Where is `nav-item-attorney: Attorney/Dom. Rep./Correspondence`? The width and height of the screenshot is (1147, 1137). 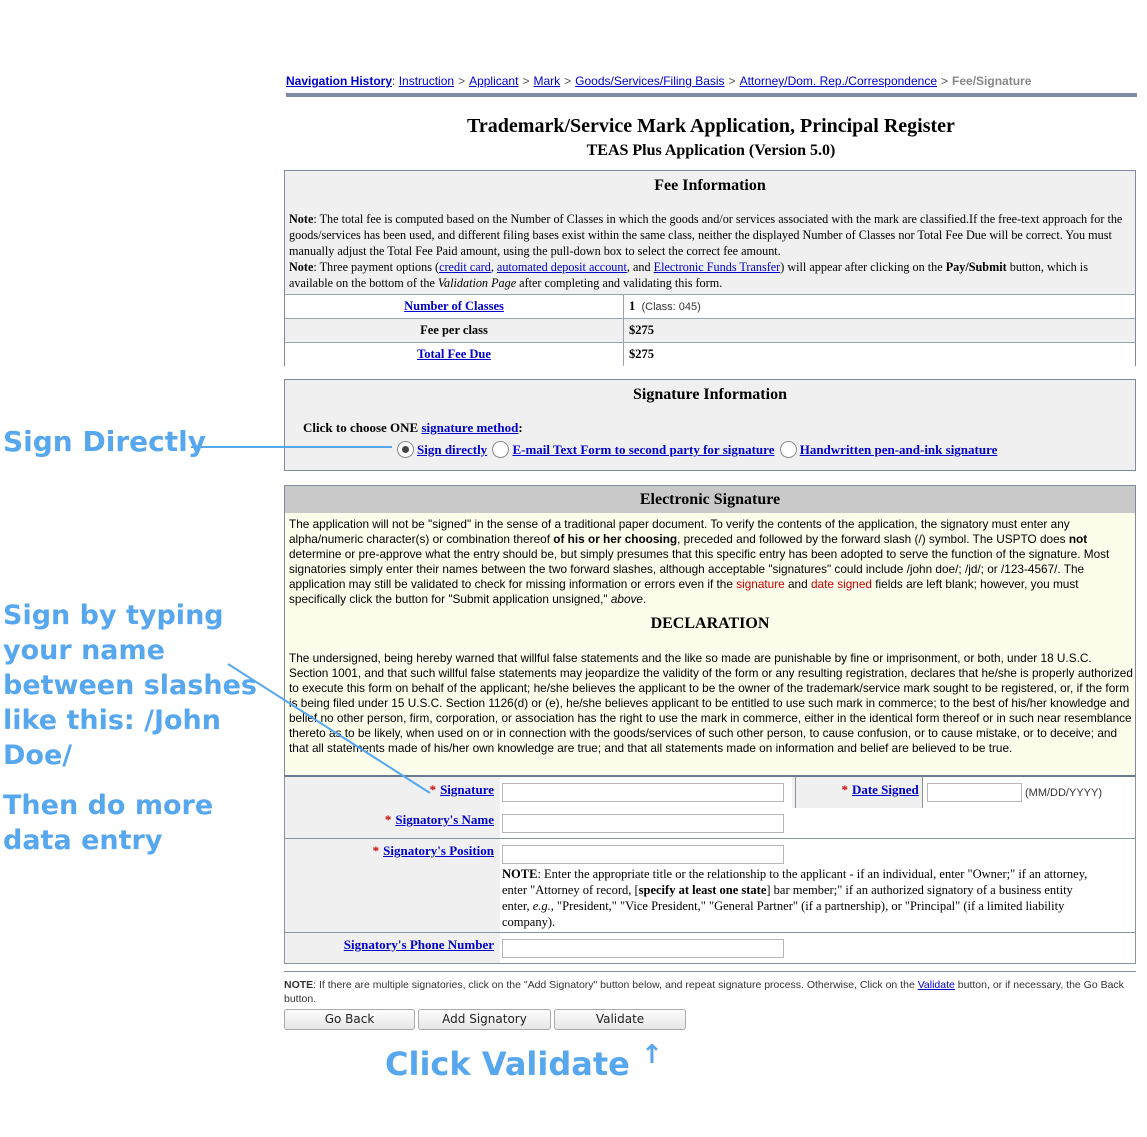
nav-item-attorney: Attorney/Dom. Rep./Correspondence is located at coordinates (838, 81).